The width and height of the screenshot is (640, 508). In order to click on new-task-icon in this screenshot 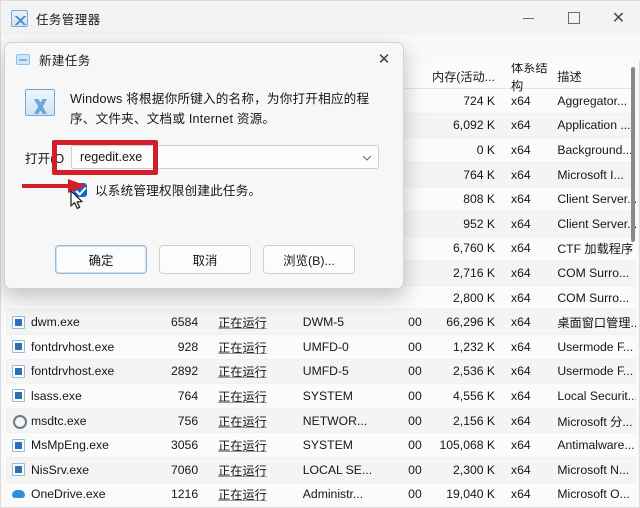, I will do `click(23, 59)`.